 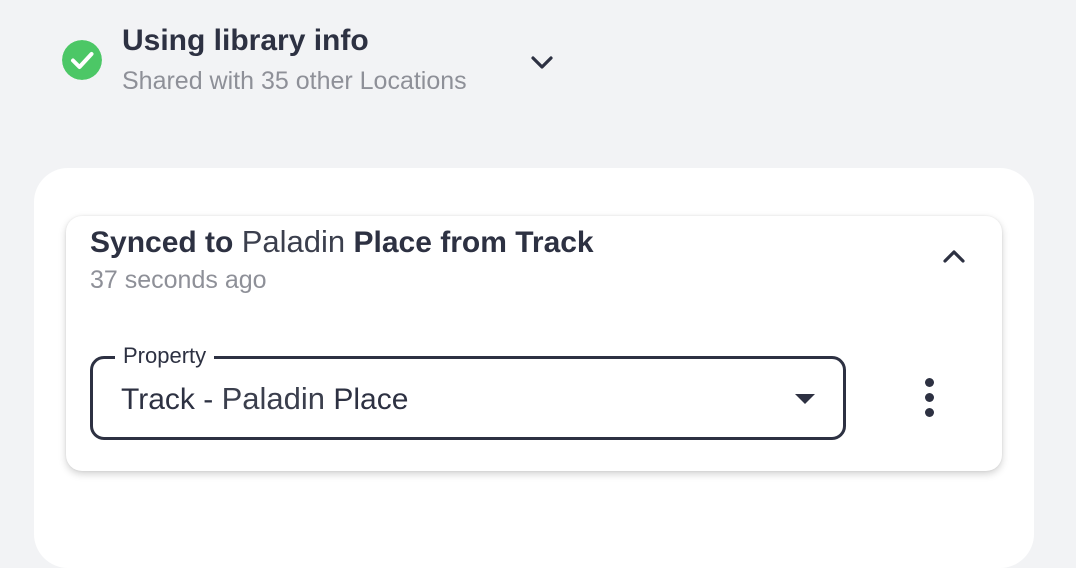 I want to click on sync-timestamp: 37 seconds ago, so click(x=178, y=280).